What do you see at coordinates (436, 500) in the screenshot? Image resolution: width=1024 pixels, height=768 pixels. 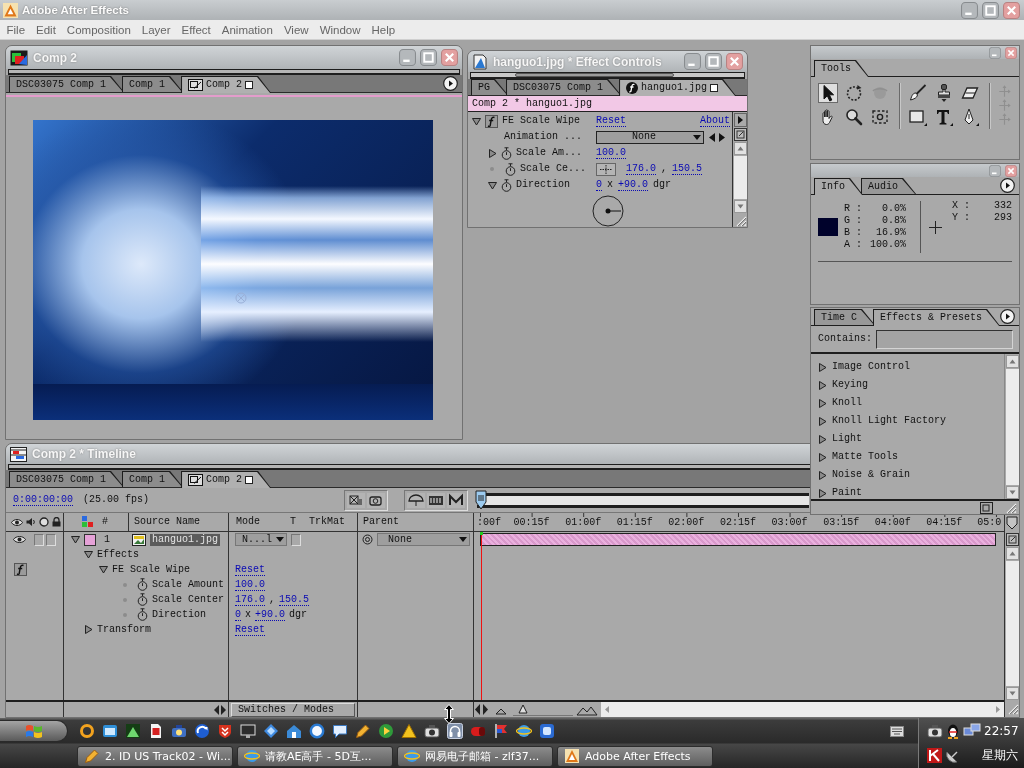 I see `film-icon` at bounding box center [436, 500].